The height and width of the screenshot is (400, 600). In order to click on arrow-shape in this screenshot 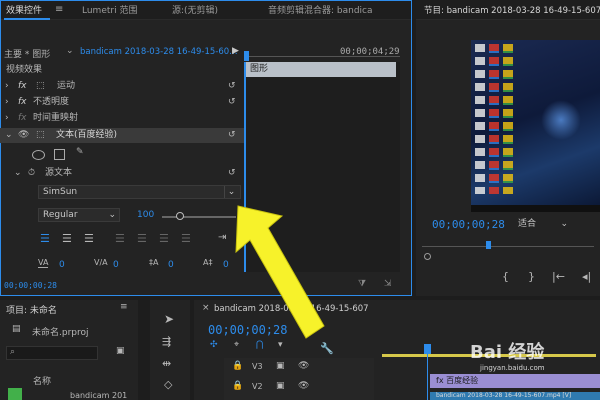, I will do `click(280, 272)`.